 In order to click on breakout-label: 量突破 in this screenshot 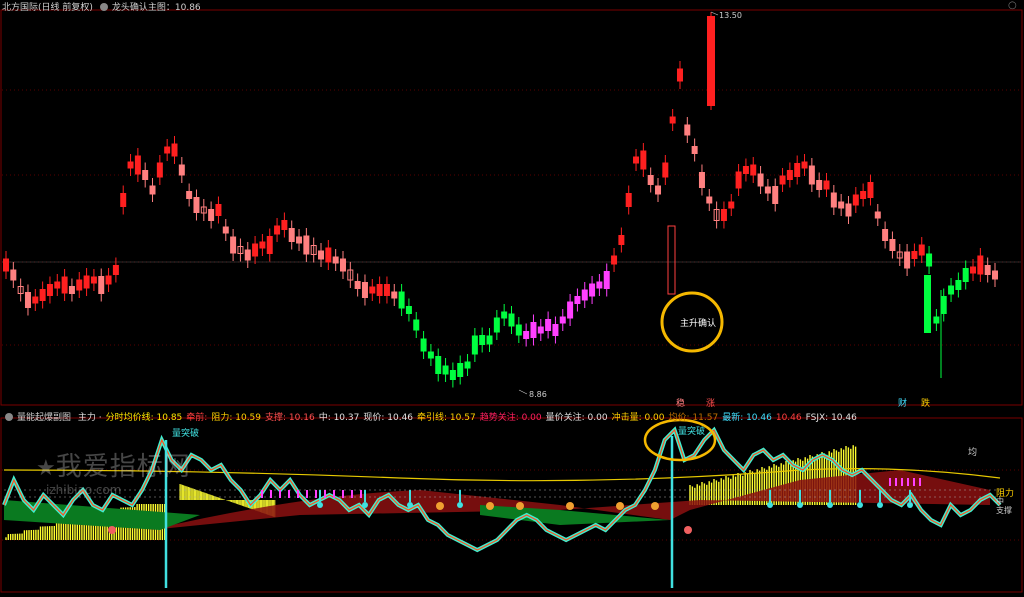, I will do `click(691, 431)`.